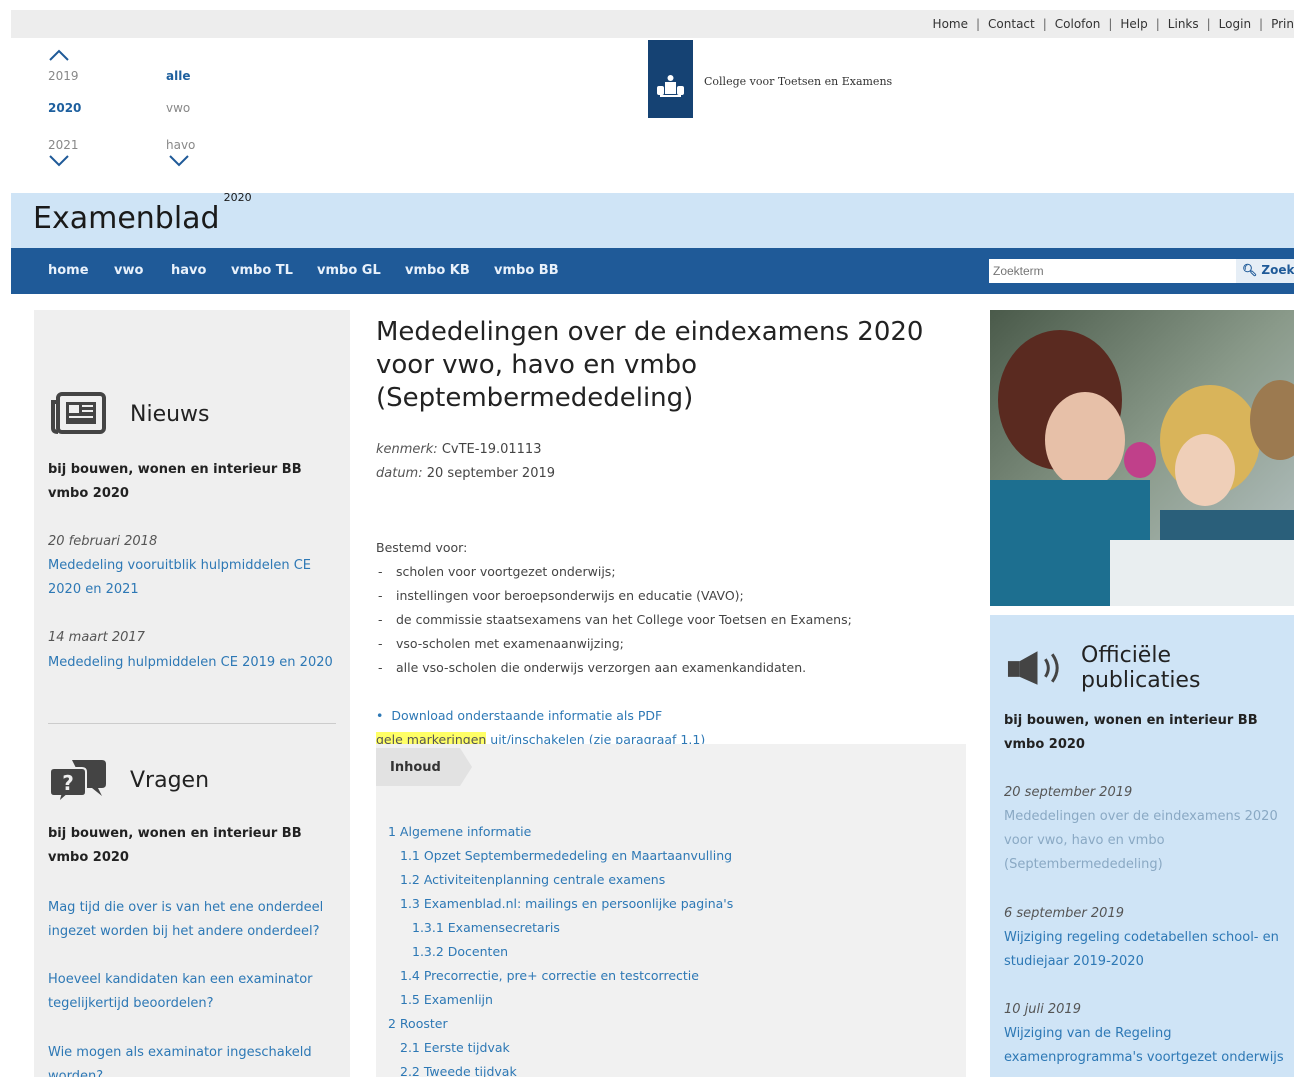 The width and height of the screenshot is (1294, 1077). Describe the element at coordinates (671, 572) in the screenshot. I see `intended-item: scholen voor voortgezet onderwijs;` at that location.